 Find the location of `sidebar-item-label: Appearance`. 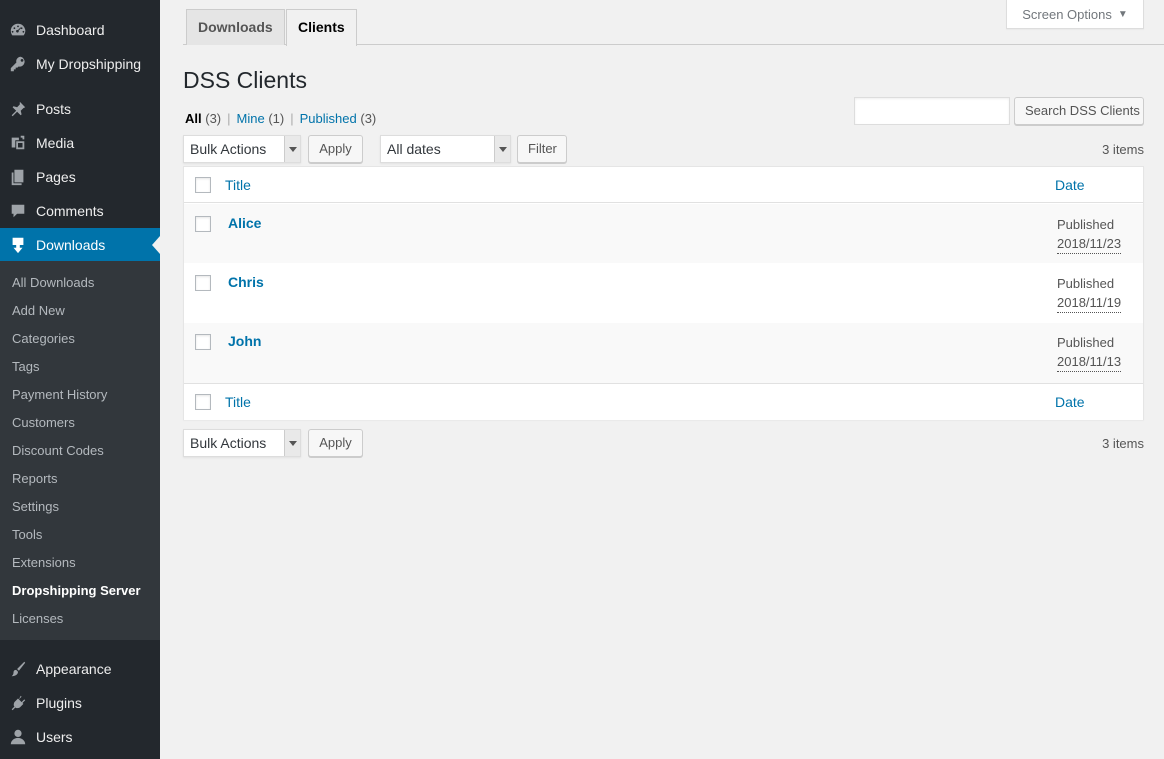

sidebar-item-label: Appearance is located at coordinates (74, 669).